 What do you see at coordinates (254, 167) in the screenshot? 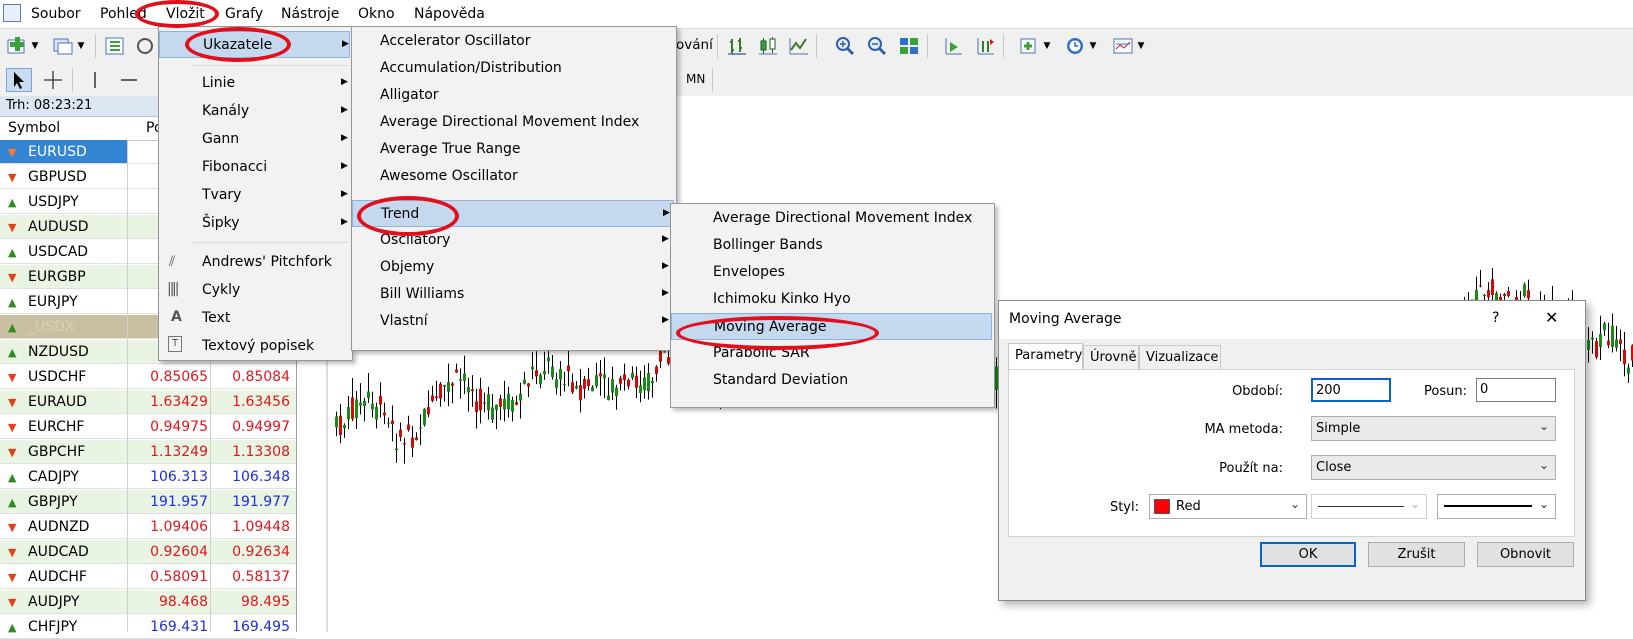
I see `menu-item-fibonacci: Fibonacci ▶` at bounding box center [254, 167].